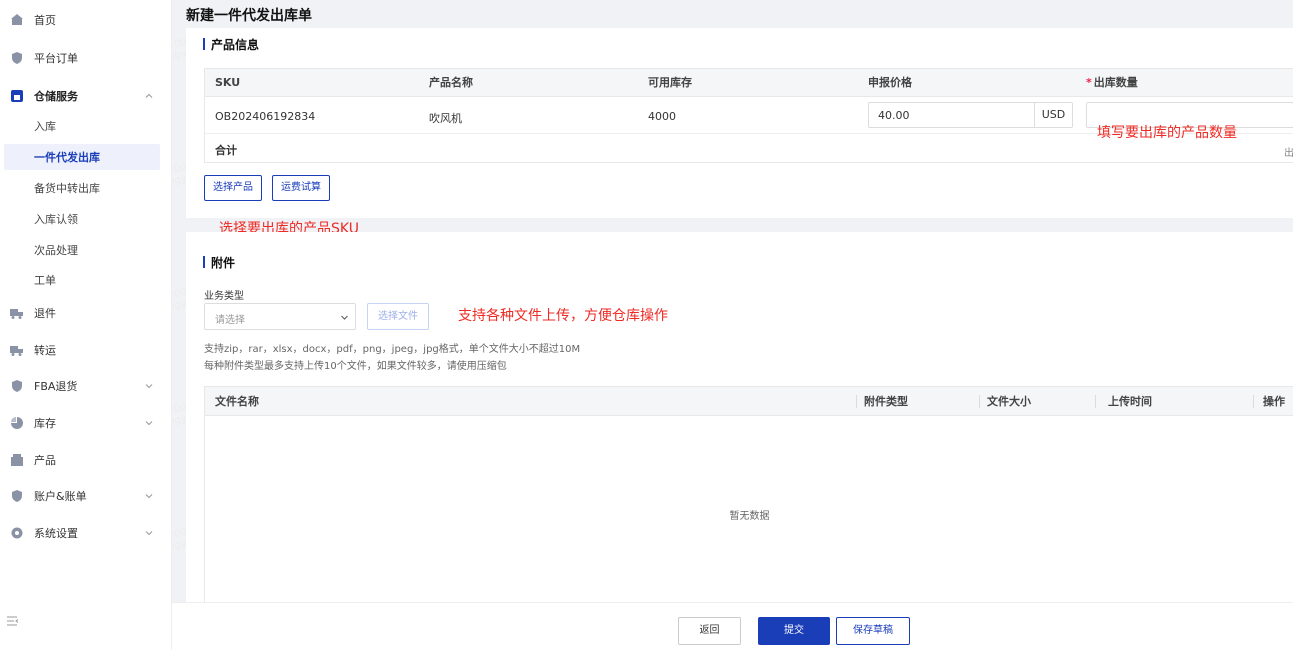 This screenshot has width=1293, height=650. What do you see at coordinates (886, 401) in the screenshot?
I see `col-attachment-type: 附件类型` at bounding box center [886, 401].